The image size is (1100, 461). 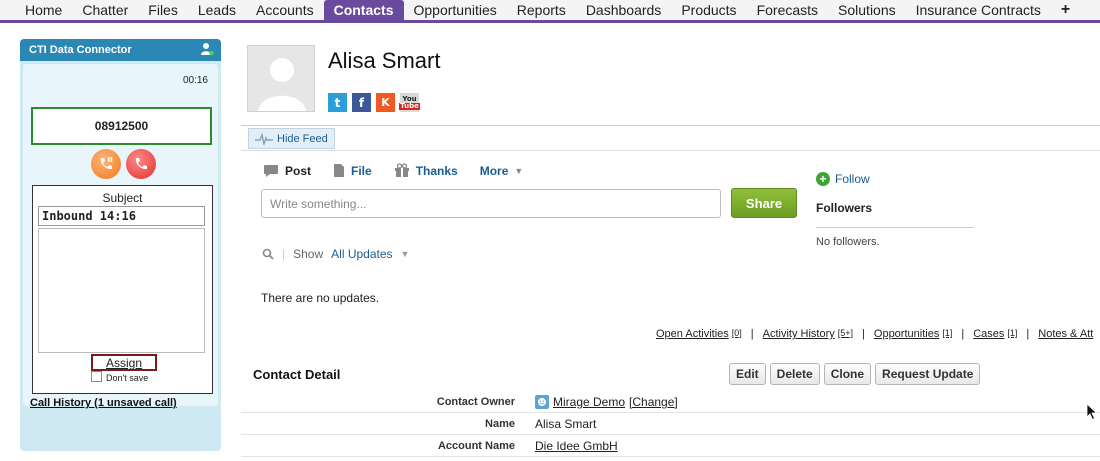 What do you see at coordinates (163, 10) in the screenshot?
I see `tab-files: Files` at bounding box center [163, 10].